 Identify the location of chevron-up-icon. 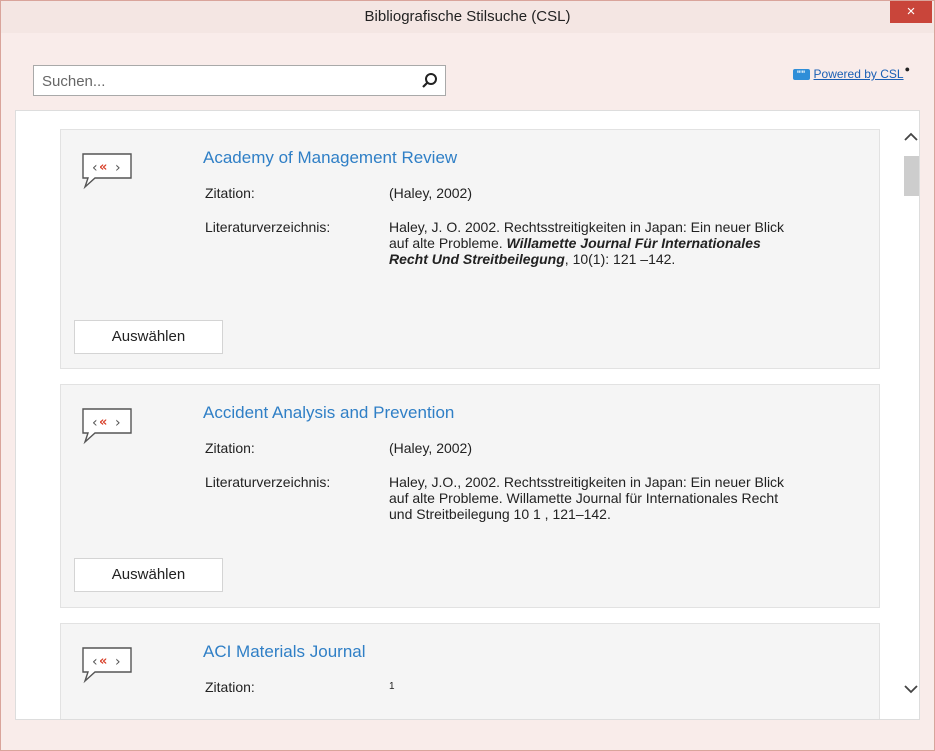
(911, 136).